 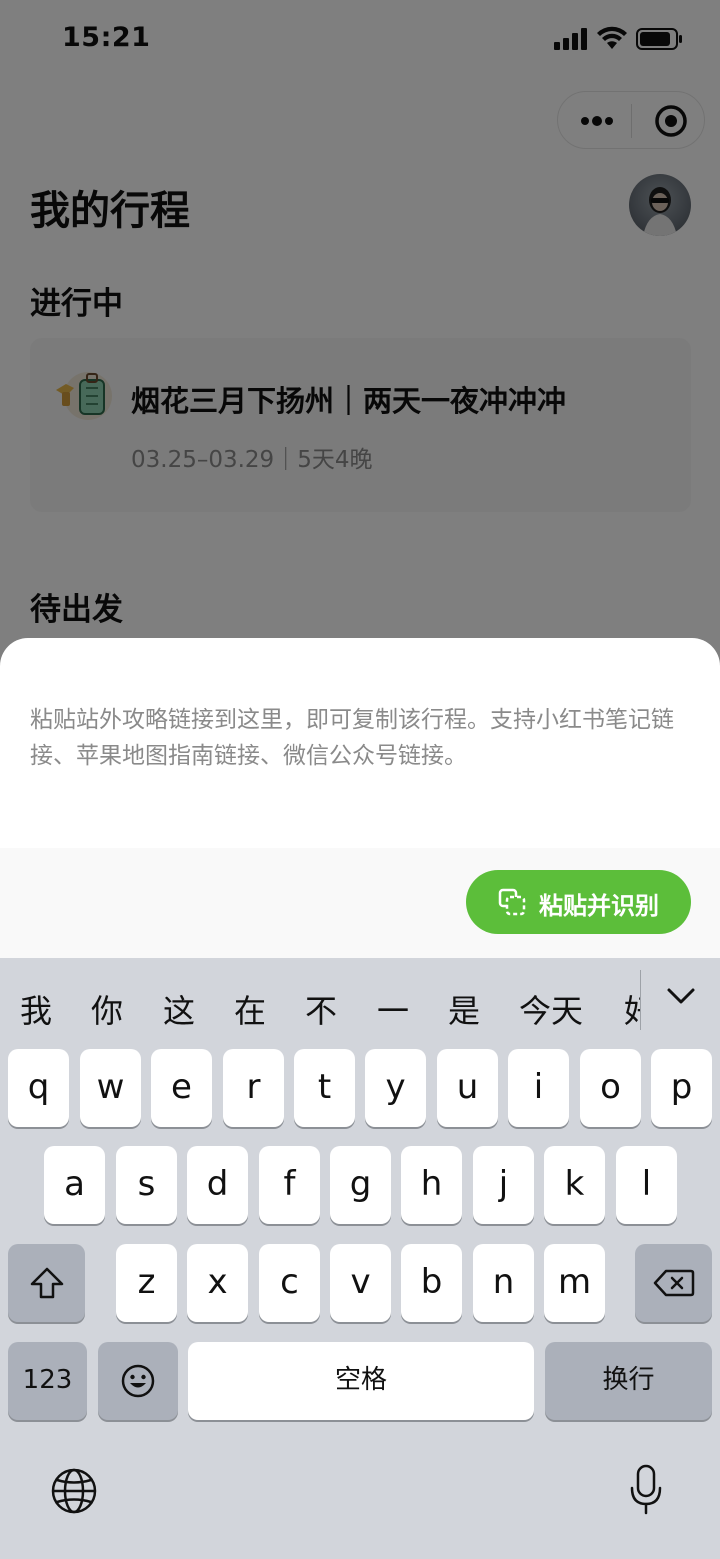 I want to click on key-k: k, so click(x=574, y=1185).